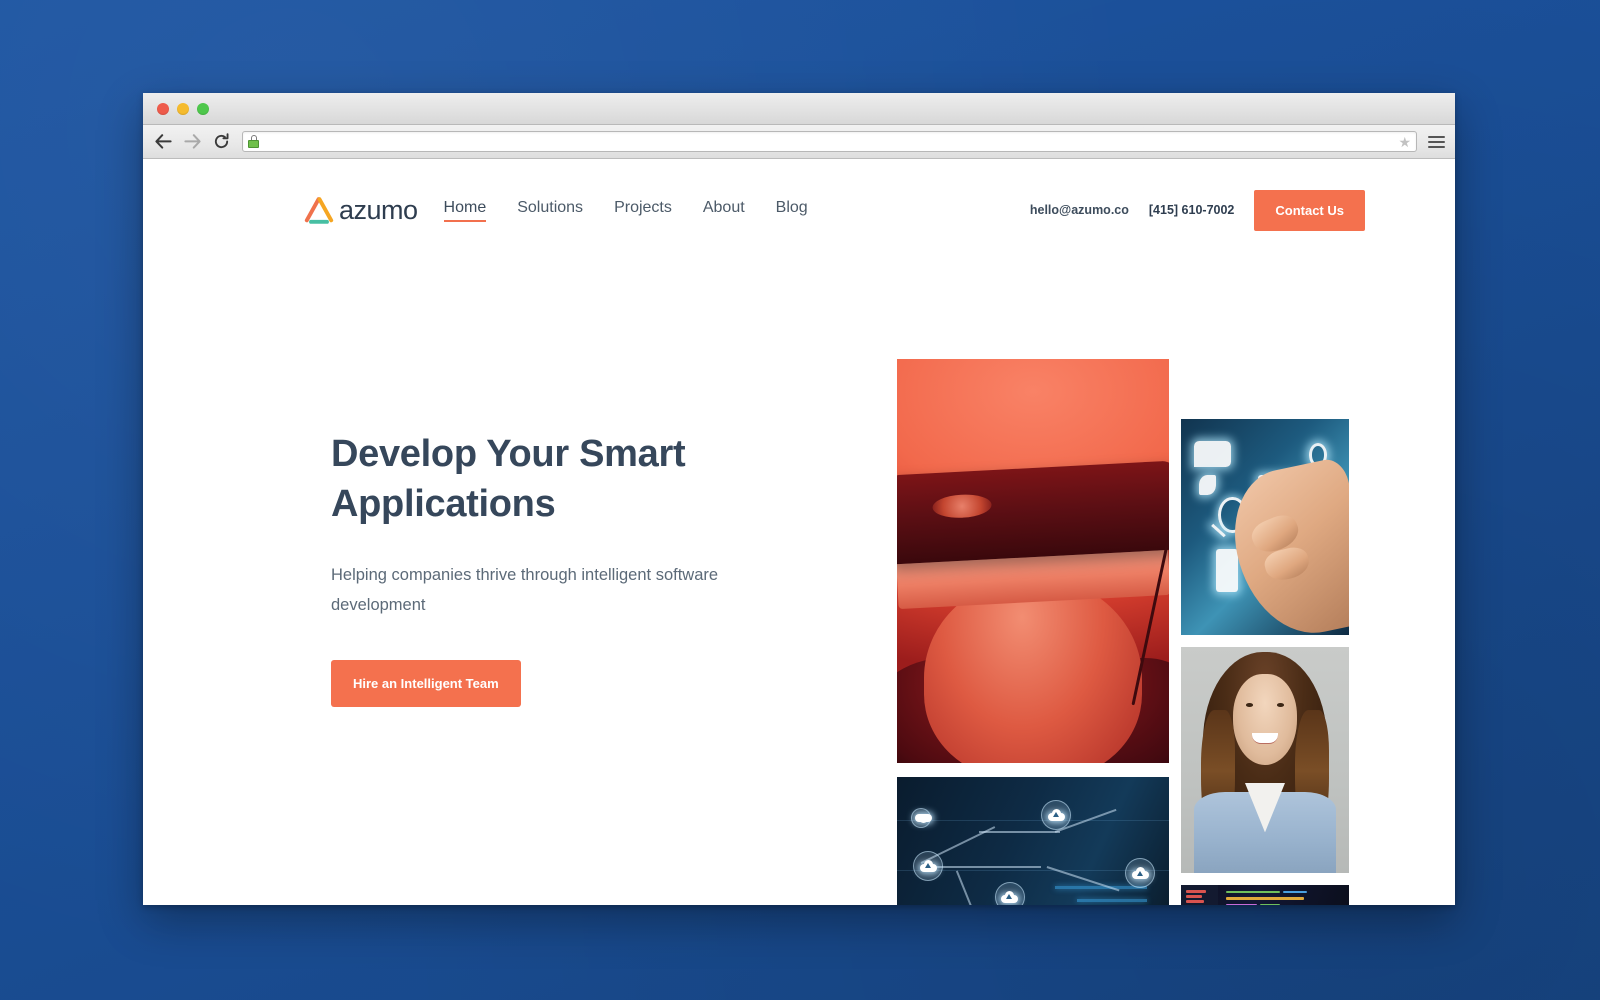 The height and width of the screenshot is (1000, 1600). What do you see at coordinates (163, 108) in the screenshot?
I see `close-window-button` at bounding box center [163, 108].